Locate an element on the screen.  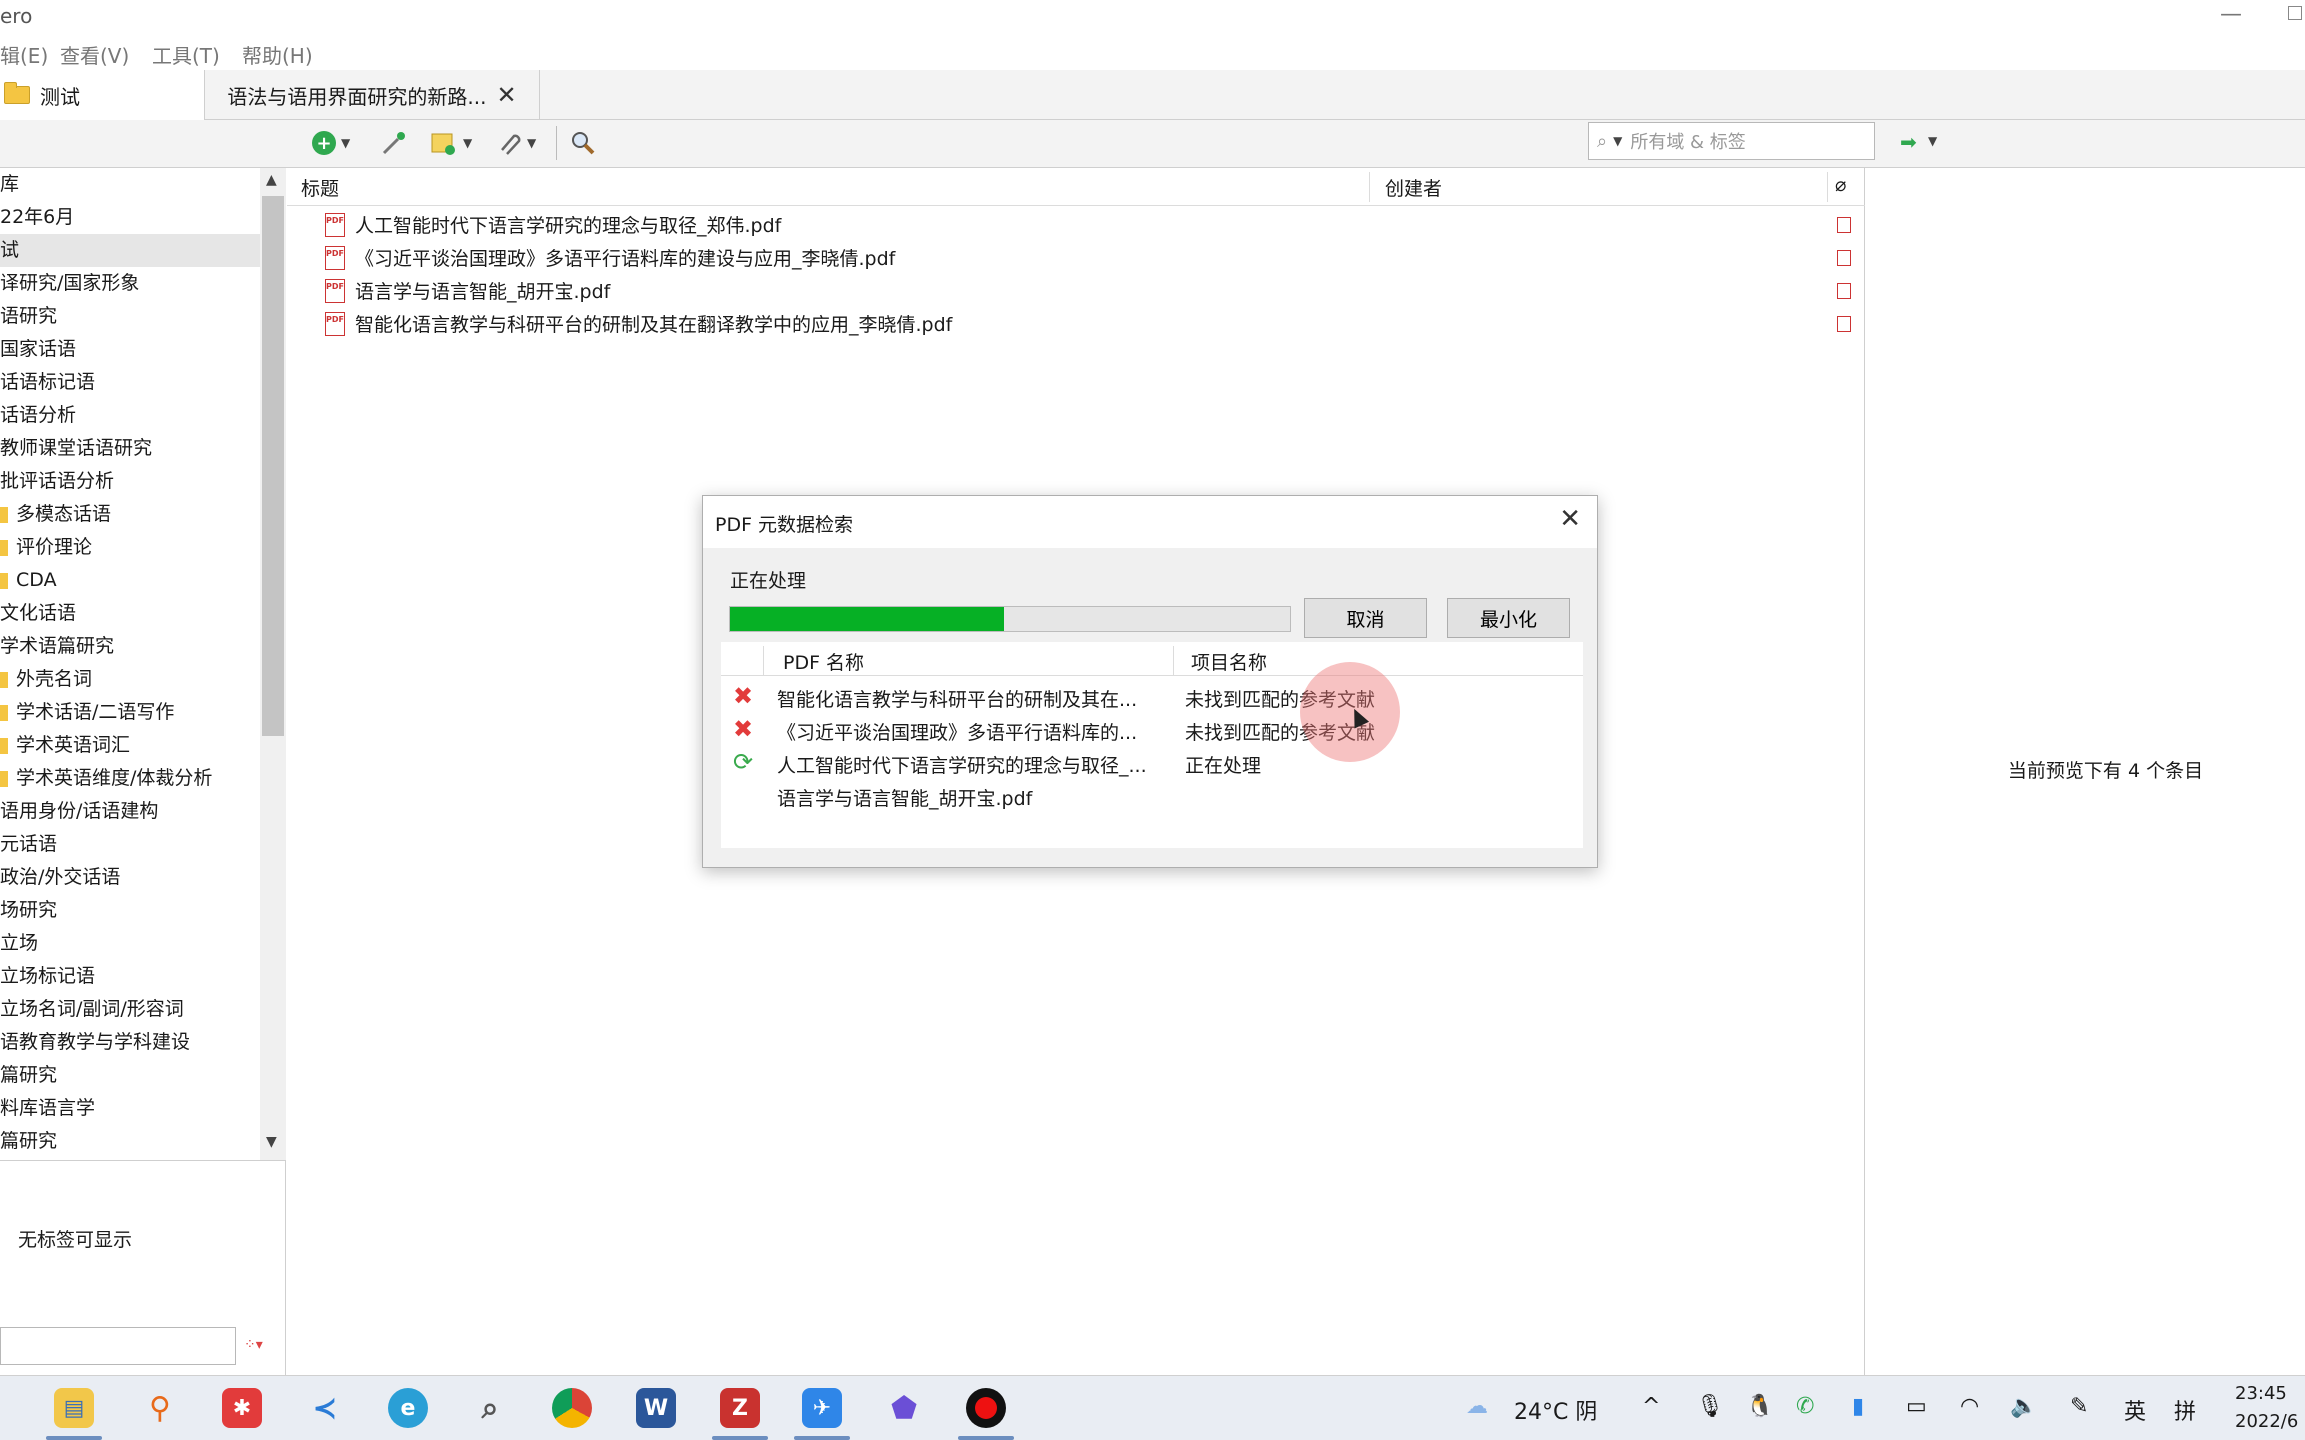
collection-scrollbar: ▲ ▼ is located at coordinates (273, 664).